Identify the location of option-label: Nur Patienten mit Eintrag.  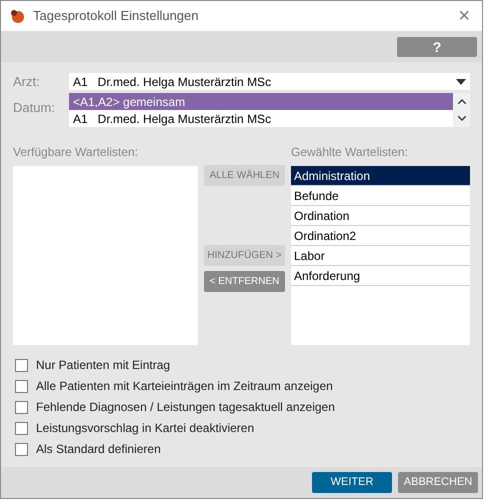
(103, 365).